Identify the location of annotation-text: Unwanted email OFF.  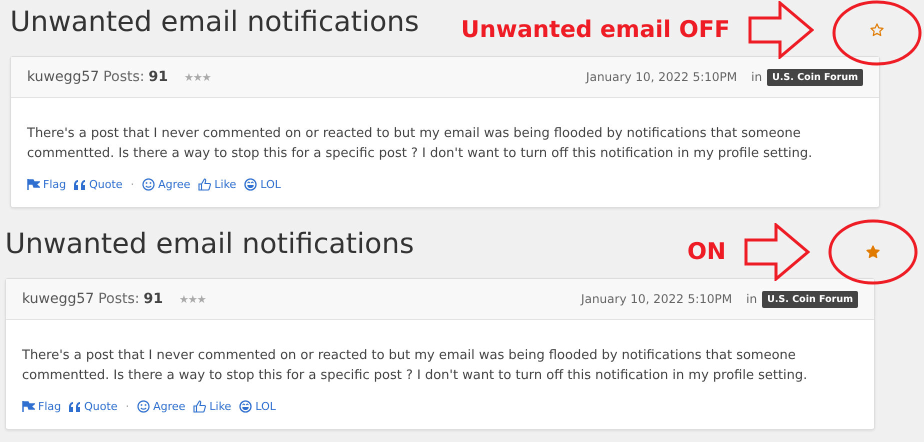
(595, 30).